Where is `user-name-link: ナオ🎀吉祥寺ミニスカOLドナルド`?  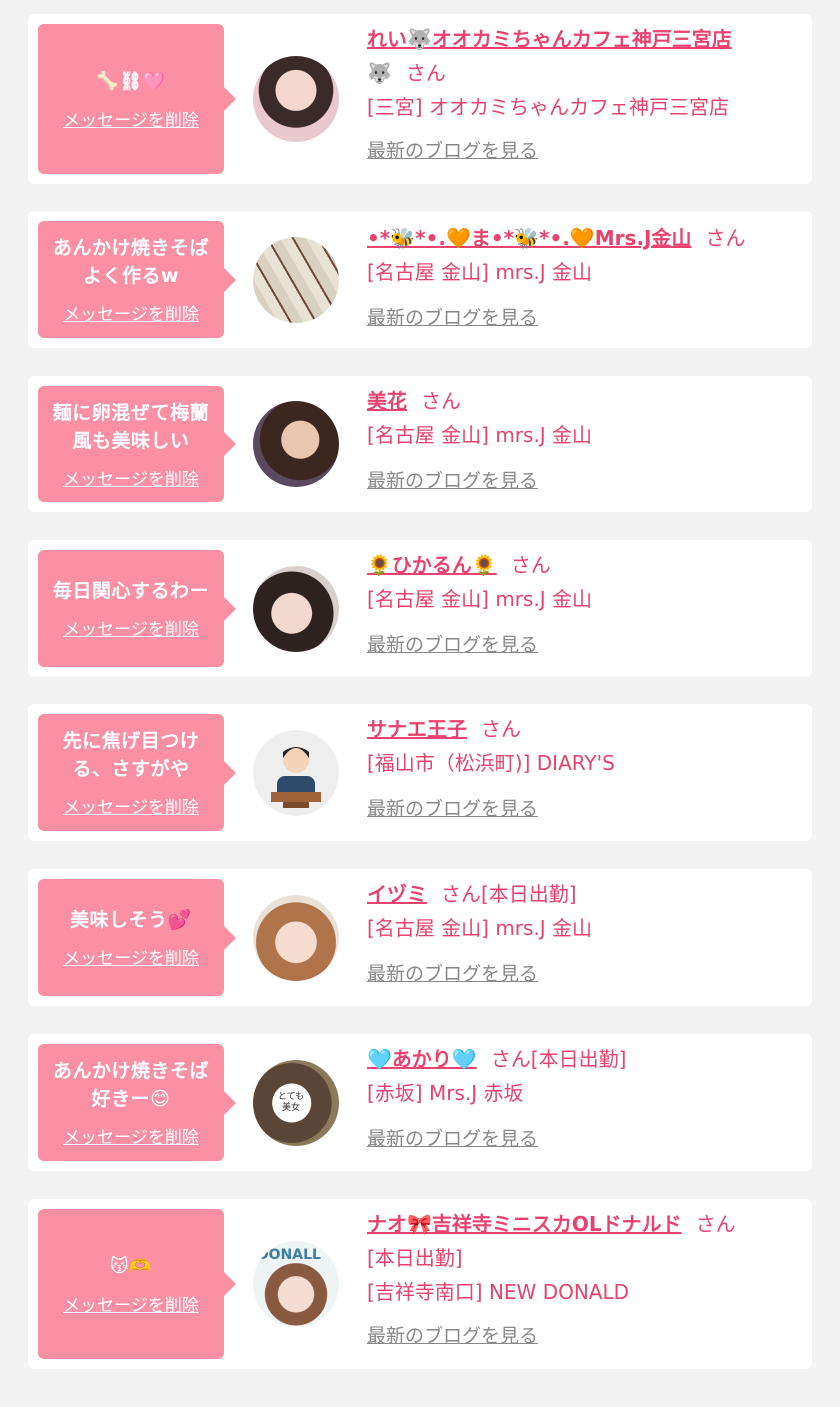
user-name-link: ナオ🎀吉祥寺ミニスカOLドナルド is located at coordinates (524, 1224).